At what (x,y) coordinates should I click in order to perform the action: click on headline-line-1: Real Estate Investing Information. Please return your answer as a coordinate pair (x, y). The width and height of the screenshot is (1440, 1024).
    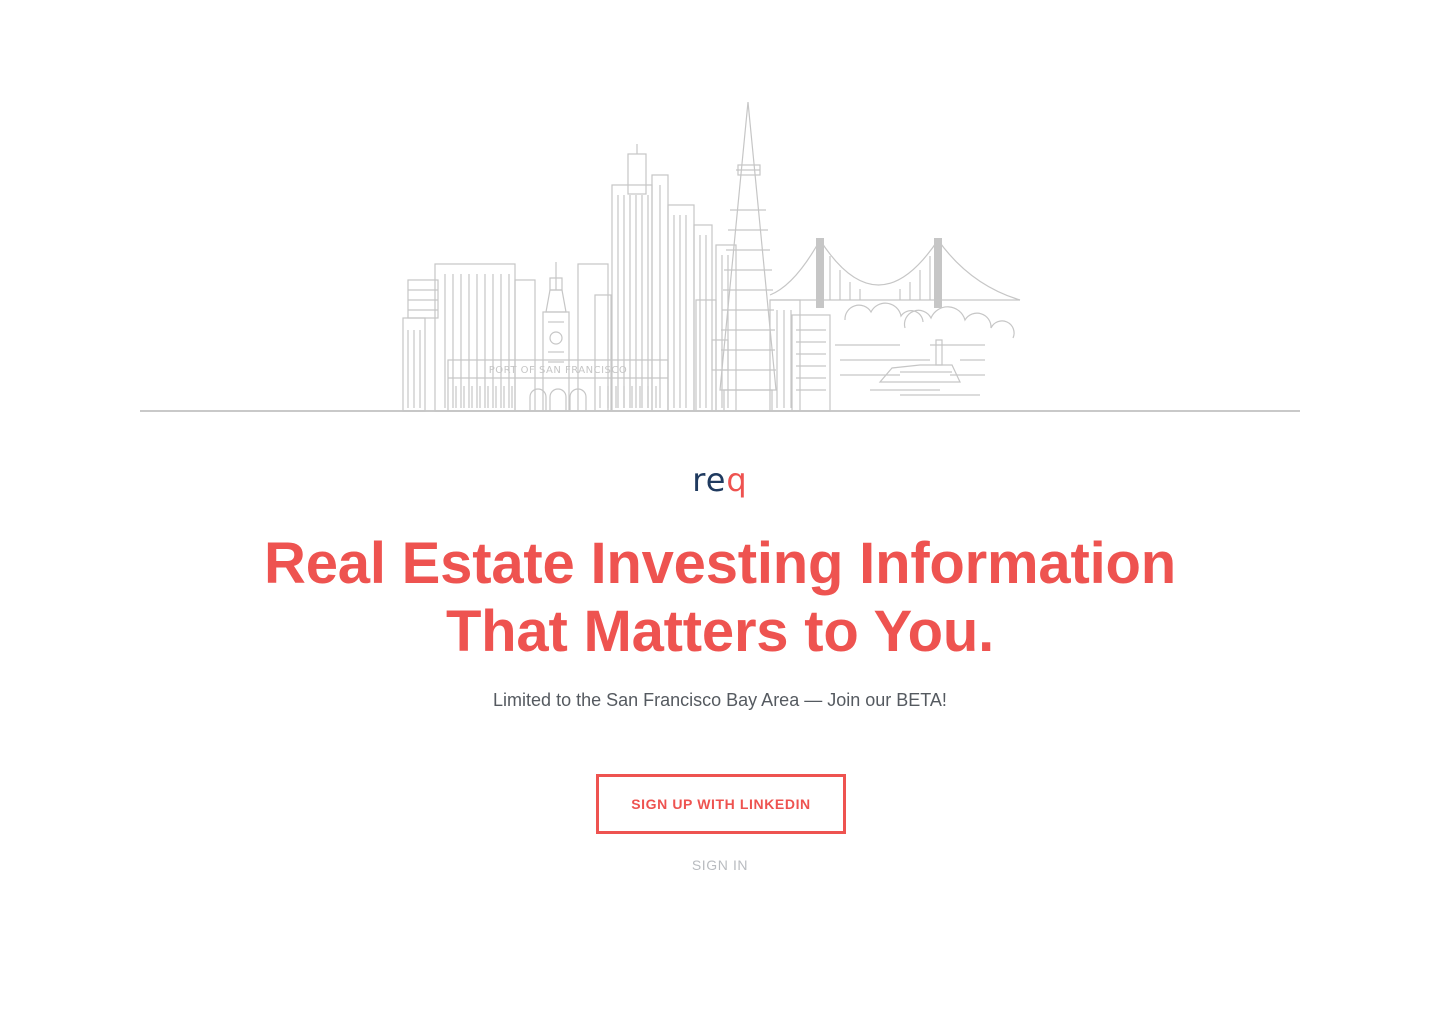
    Looking at the image, I should click on (720, 563).